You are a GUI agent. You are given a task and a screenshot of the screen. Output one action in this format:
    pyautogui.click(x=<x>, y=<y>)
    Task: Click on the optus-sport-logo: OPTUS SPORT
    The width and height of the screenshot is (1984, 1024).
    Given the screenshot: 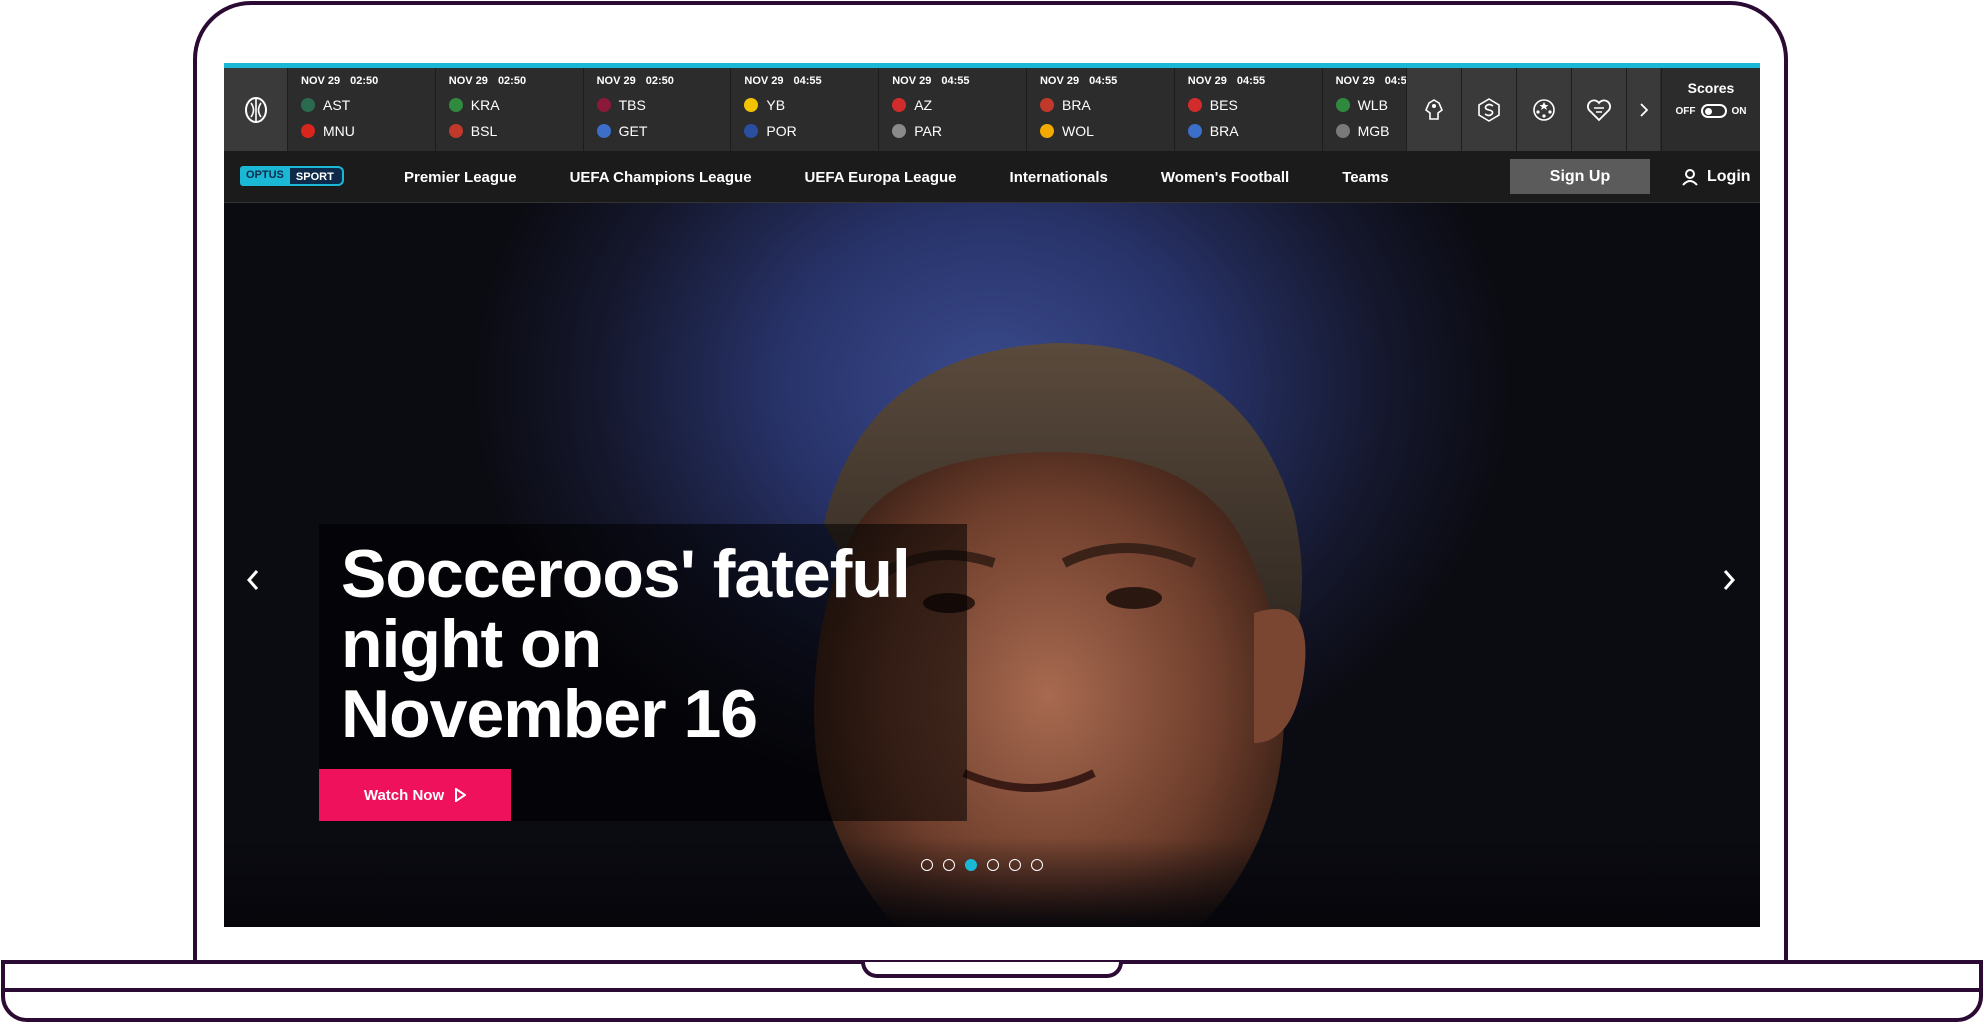 What is the action you would take?
    pyautogui.click(x=292, y=176)
    